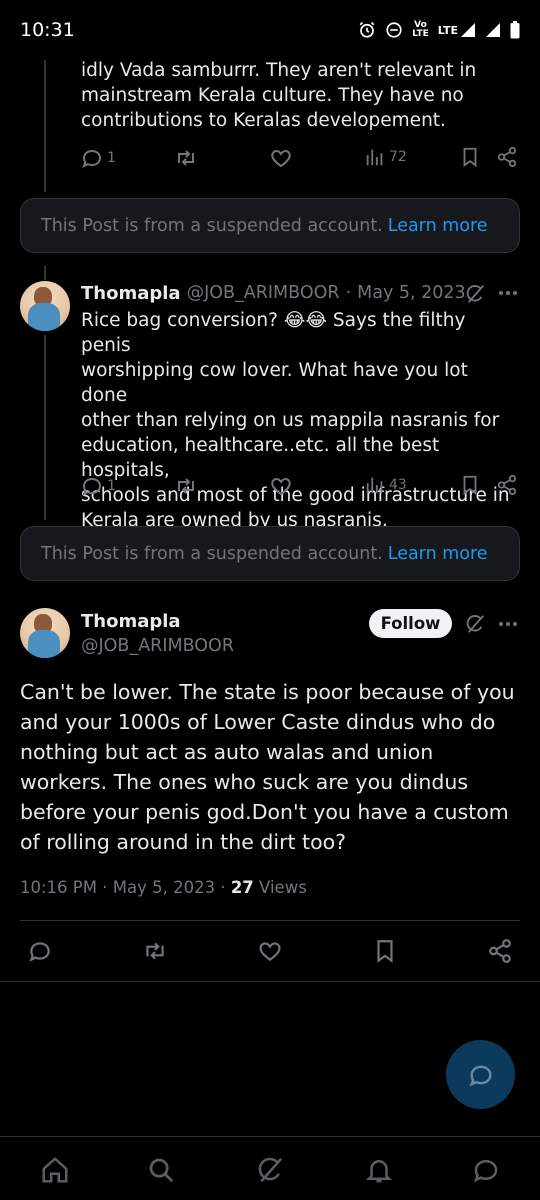  I want to click on dnd-icon, so click(394, 30).